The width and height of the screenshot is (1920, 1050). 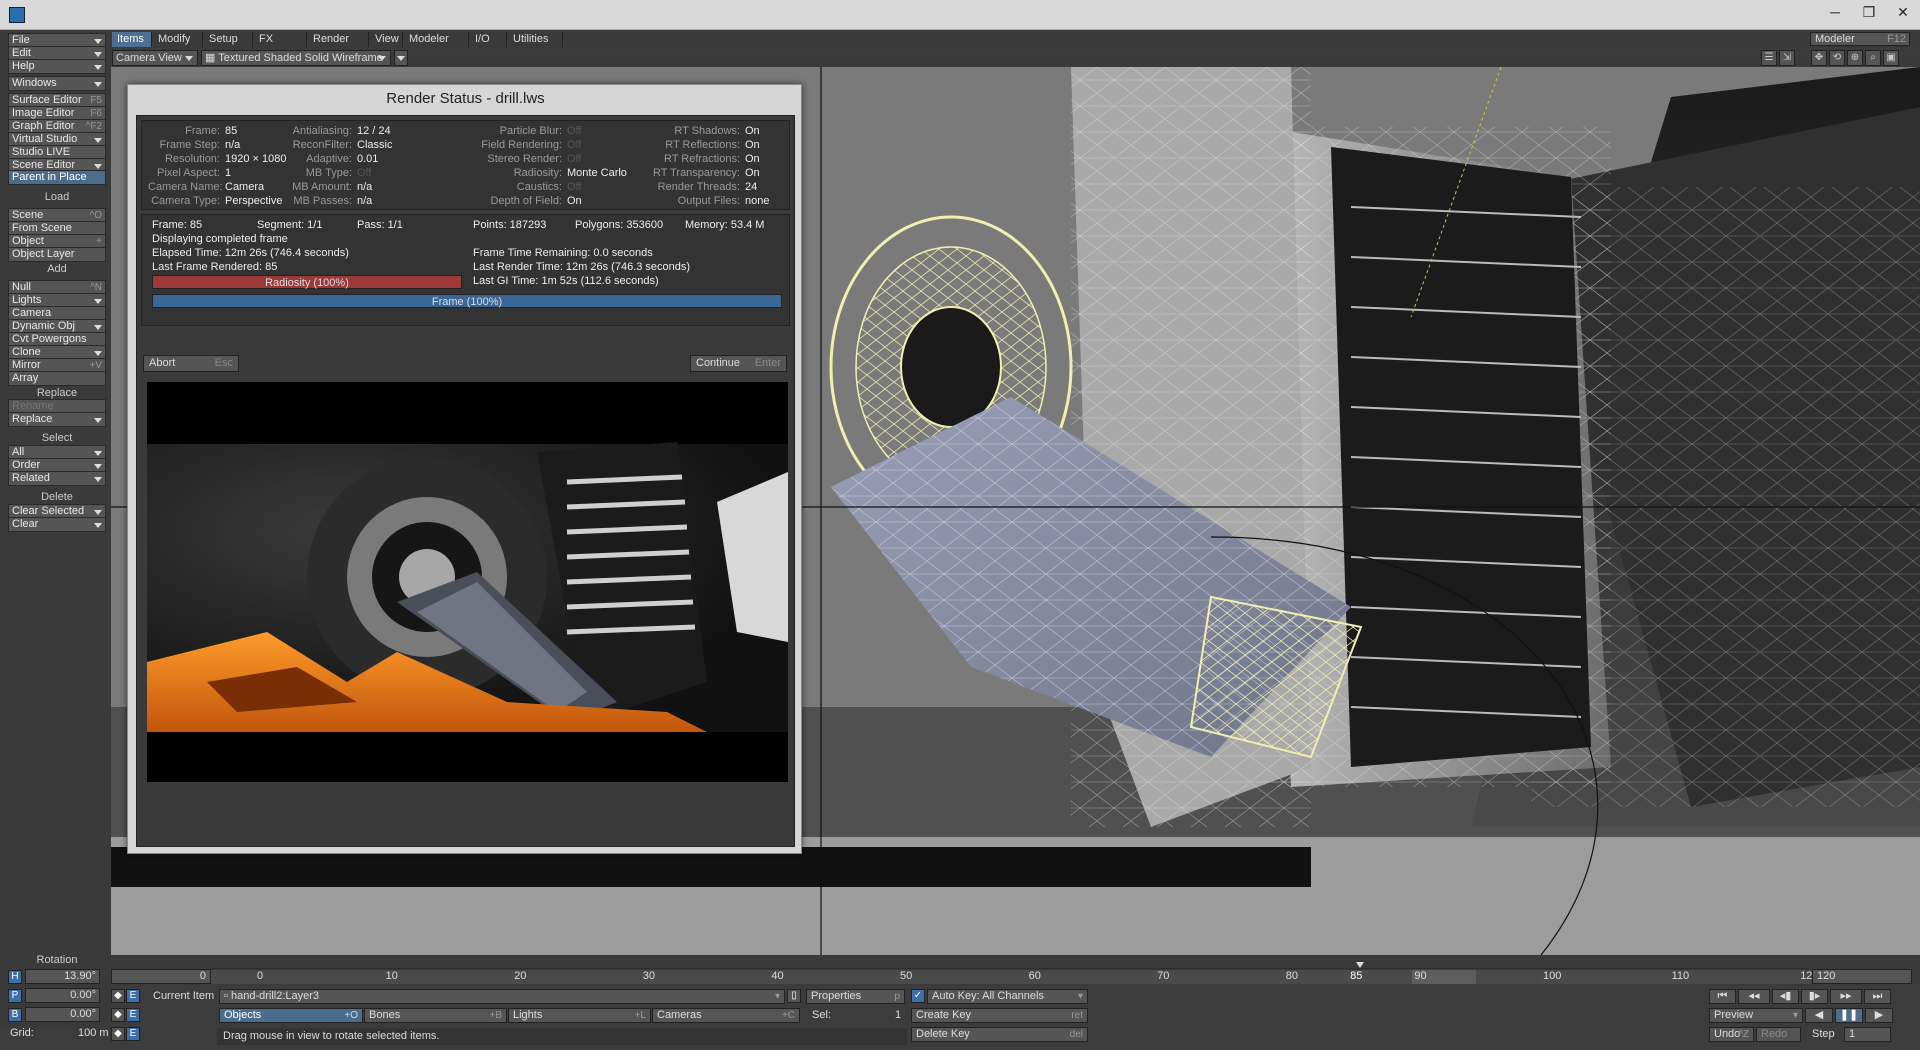 What do you see at coordinates (1722, 996) in the screenshot?
I see `first-frame-icon: ⏮` at bounding box center [1722, 996].